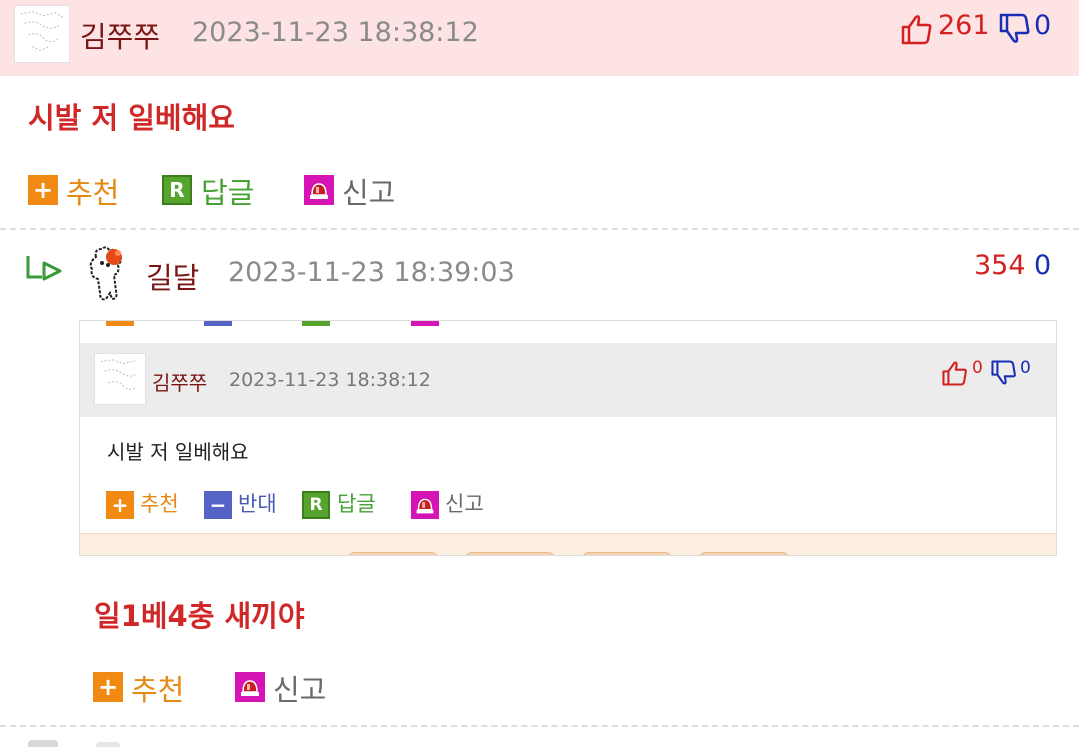 The width and height of the screenshot is (1079, 747). Describe the element at coordinates (120, 35) in the screenshot. I see `comment-nickname: 김쭈쭈` at that location.